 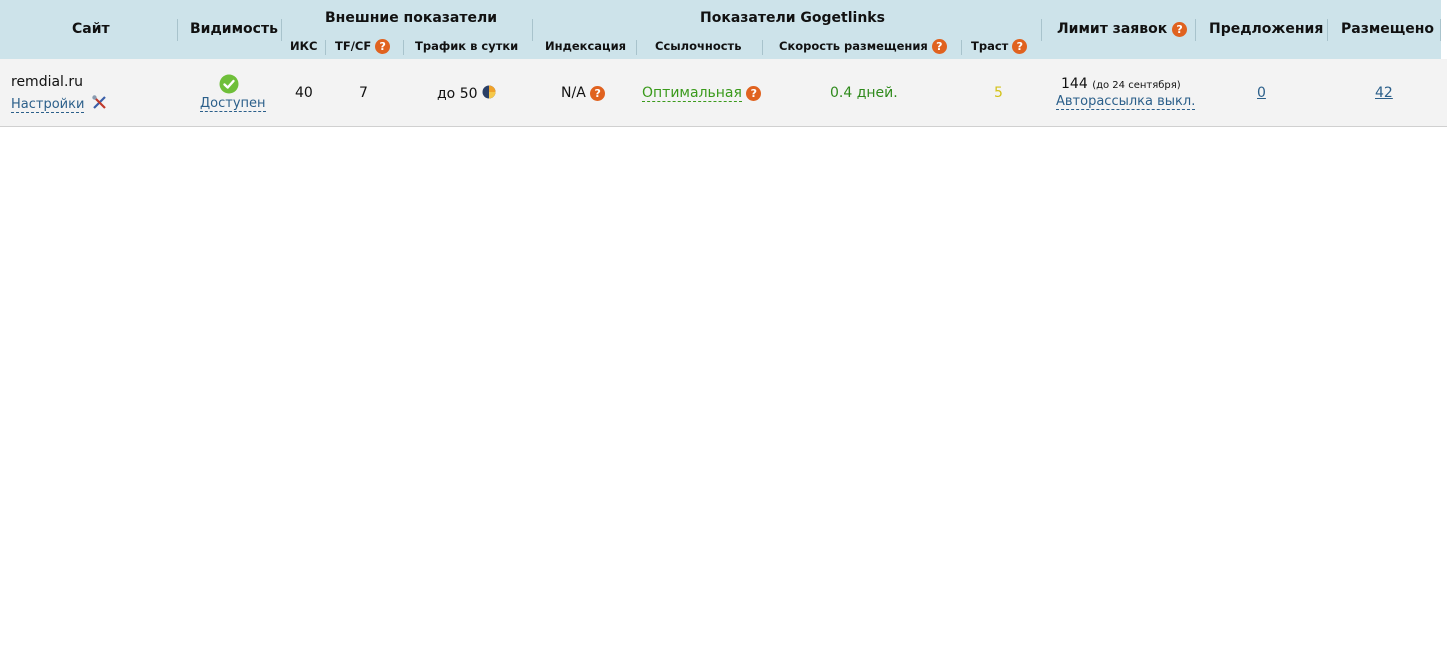 I want to click on settings-link: Настройки, so click(x=48, y=105).